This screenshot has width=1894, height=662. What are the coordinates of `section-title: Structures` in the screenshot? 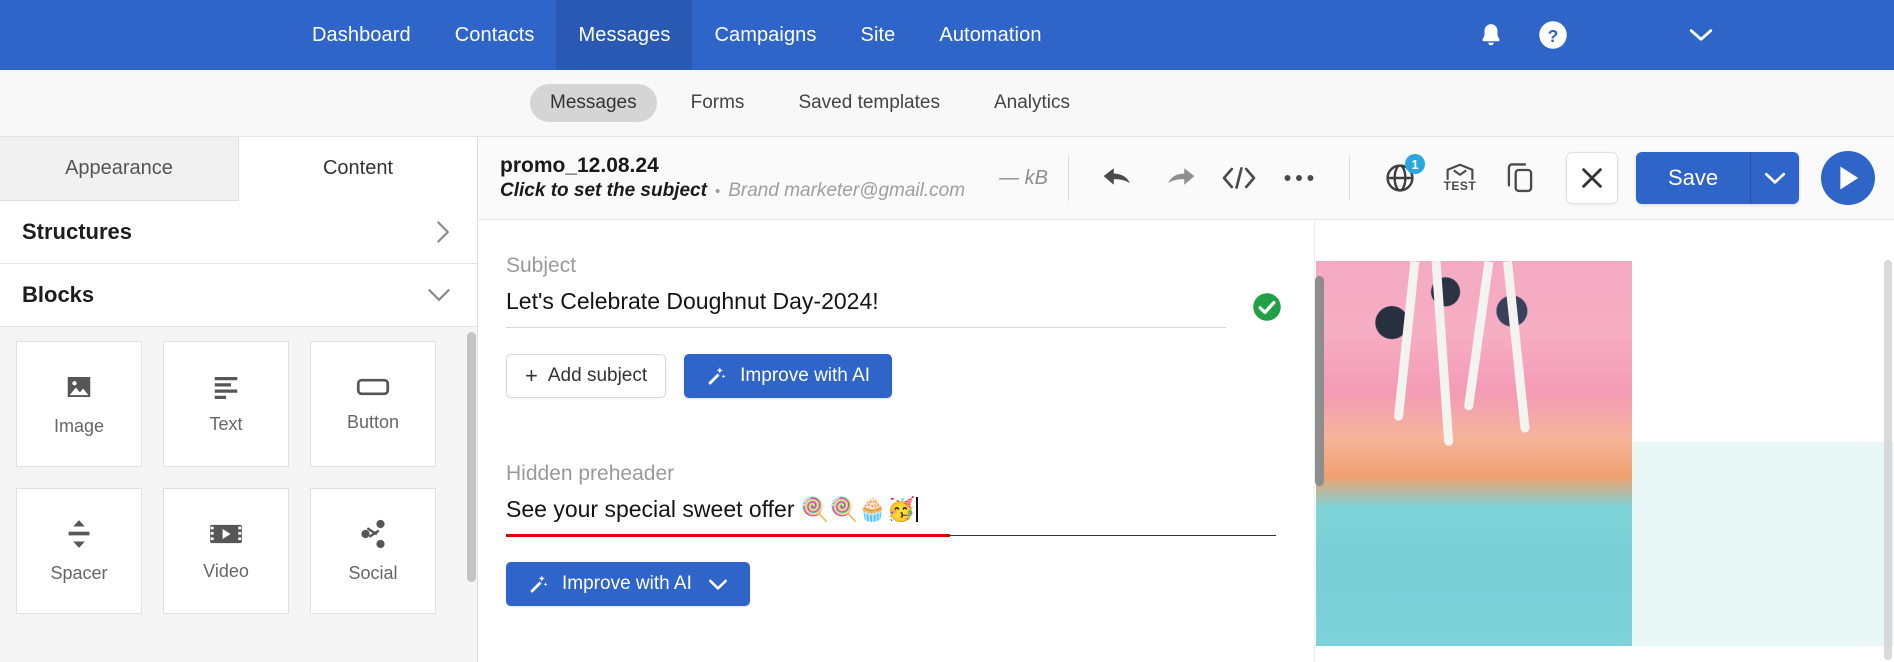 It's located at (77, 231).